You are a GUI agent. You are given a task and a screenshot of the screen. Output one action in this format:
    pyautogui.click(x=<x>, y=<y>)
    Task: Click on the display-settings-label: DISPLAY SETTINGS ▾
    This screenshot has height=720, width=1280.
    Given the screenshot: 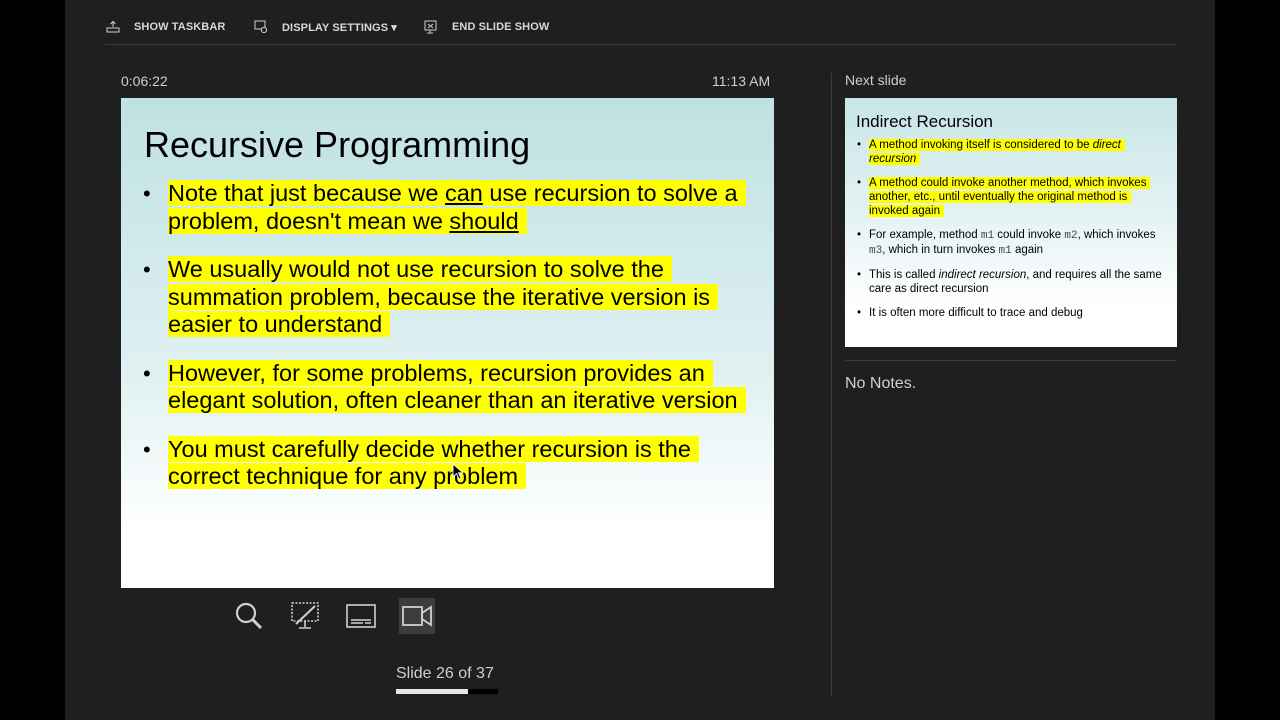 What is the action you would take?
    pyautogui.click(x=339, y=27)
    